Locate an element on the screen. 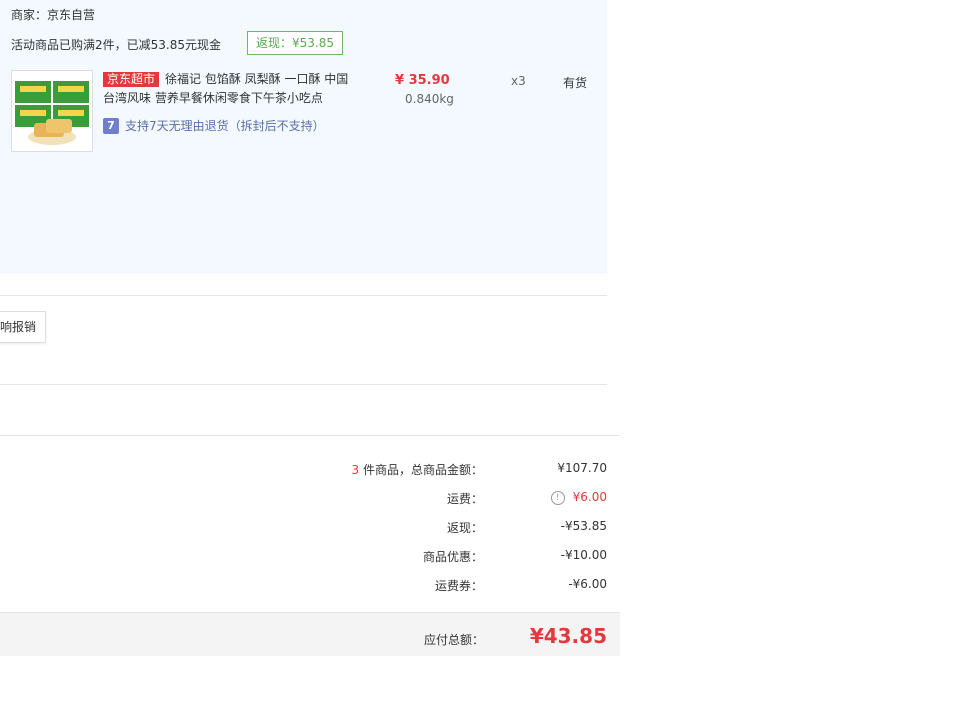  total-goods-value: ¥107.70 is located at coordinates (582, 468).